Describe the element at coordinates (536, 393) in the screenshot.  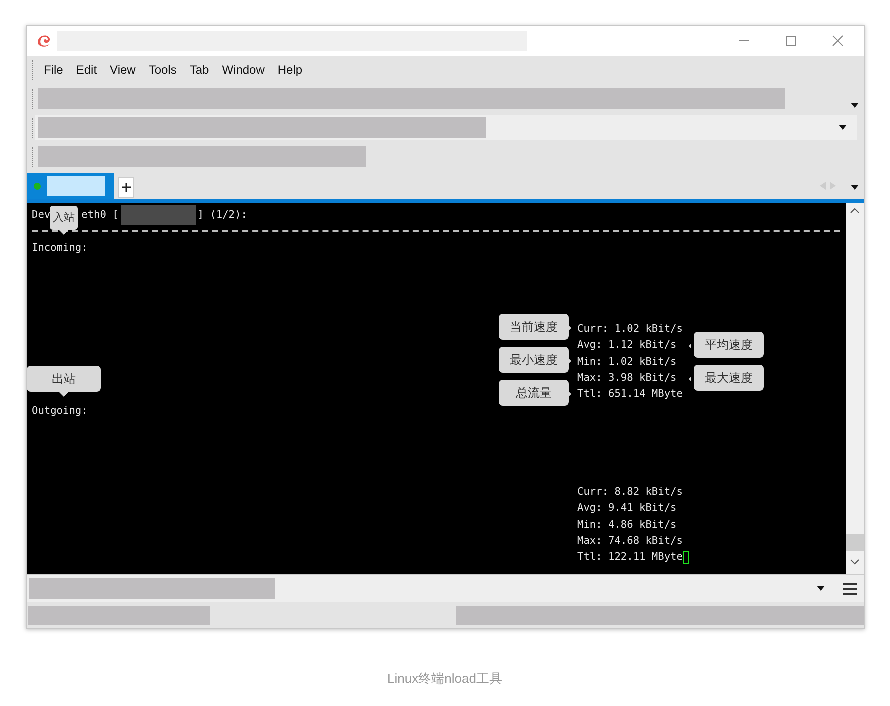
I see `callout-label: 总流量` at that location.